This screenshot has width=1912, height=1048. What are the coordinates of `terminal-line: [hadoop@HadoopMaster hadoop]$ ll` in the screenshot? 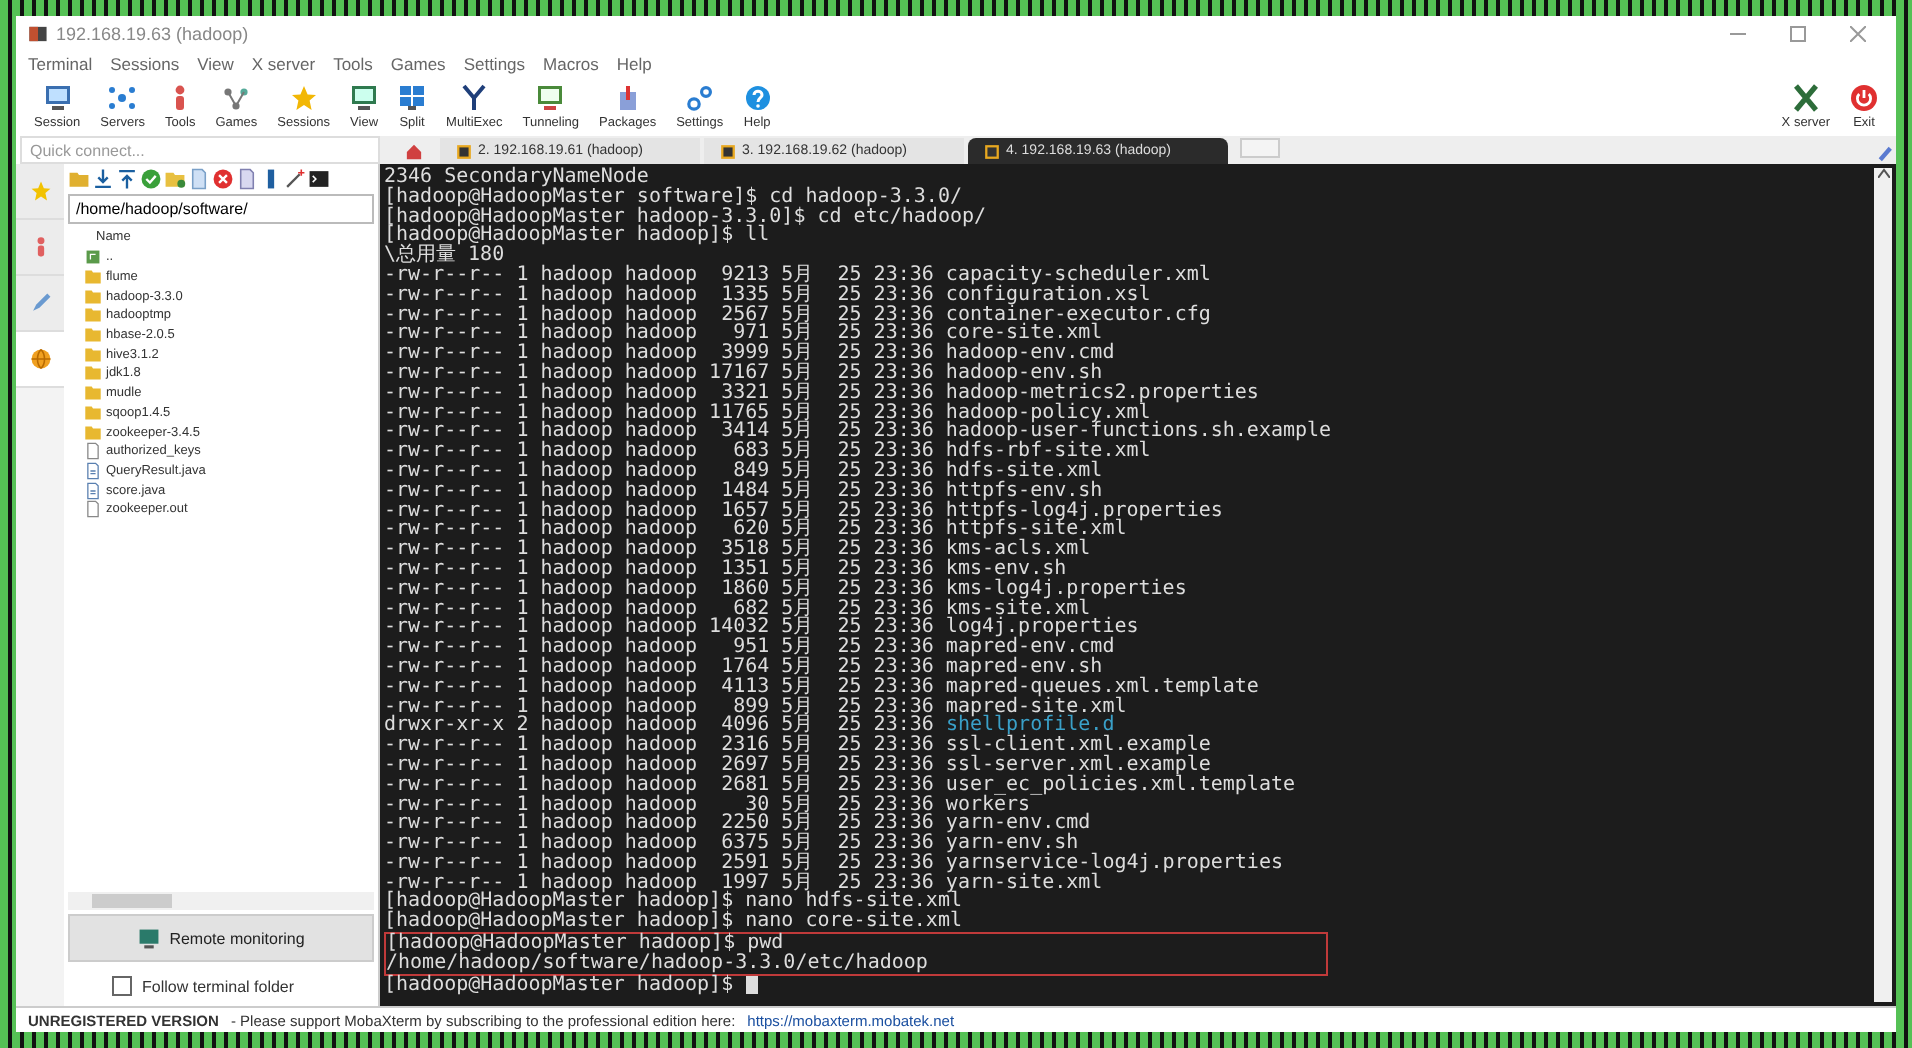 It's located at (577, 236).